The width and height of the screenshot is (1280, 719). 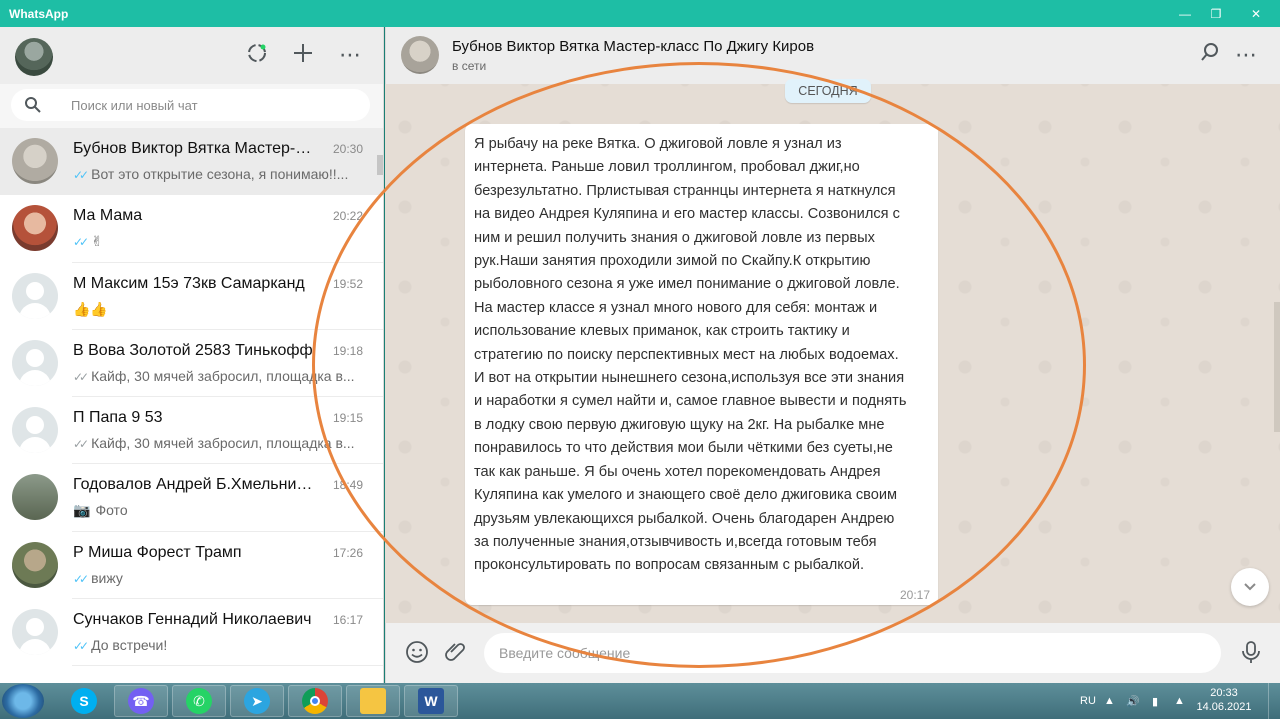 I want to click on taskbar-whatsapp: ✆, so click(x=199, y=701).